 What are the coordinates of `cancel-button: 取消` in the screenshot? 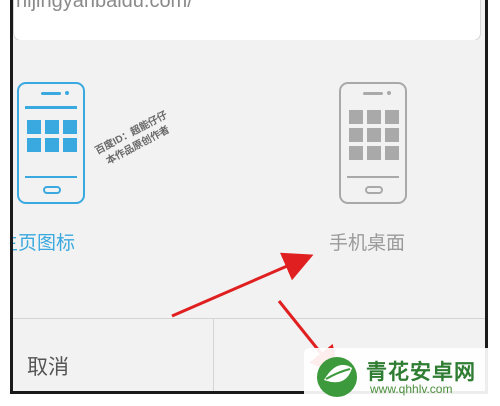 It's located at (113, 355).